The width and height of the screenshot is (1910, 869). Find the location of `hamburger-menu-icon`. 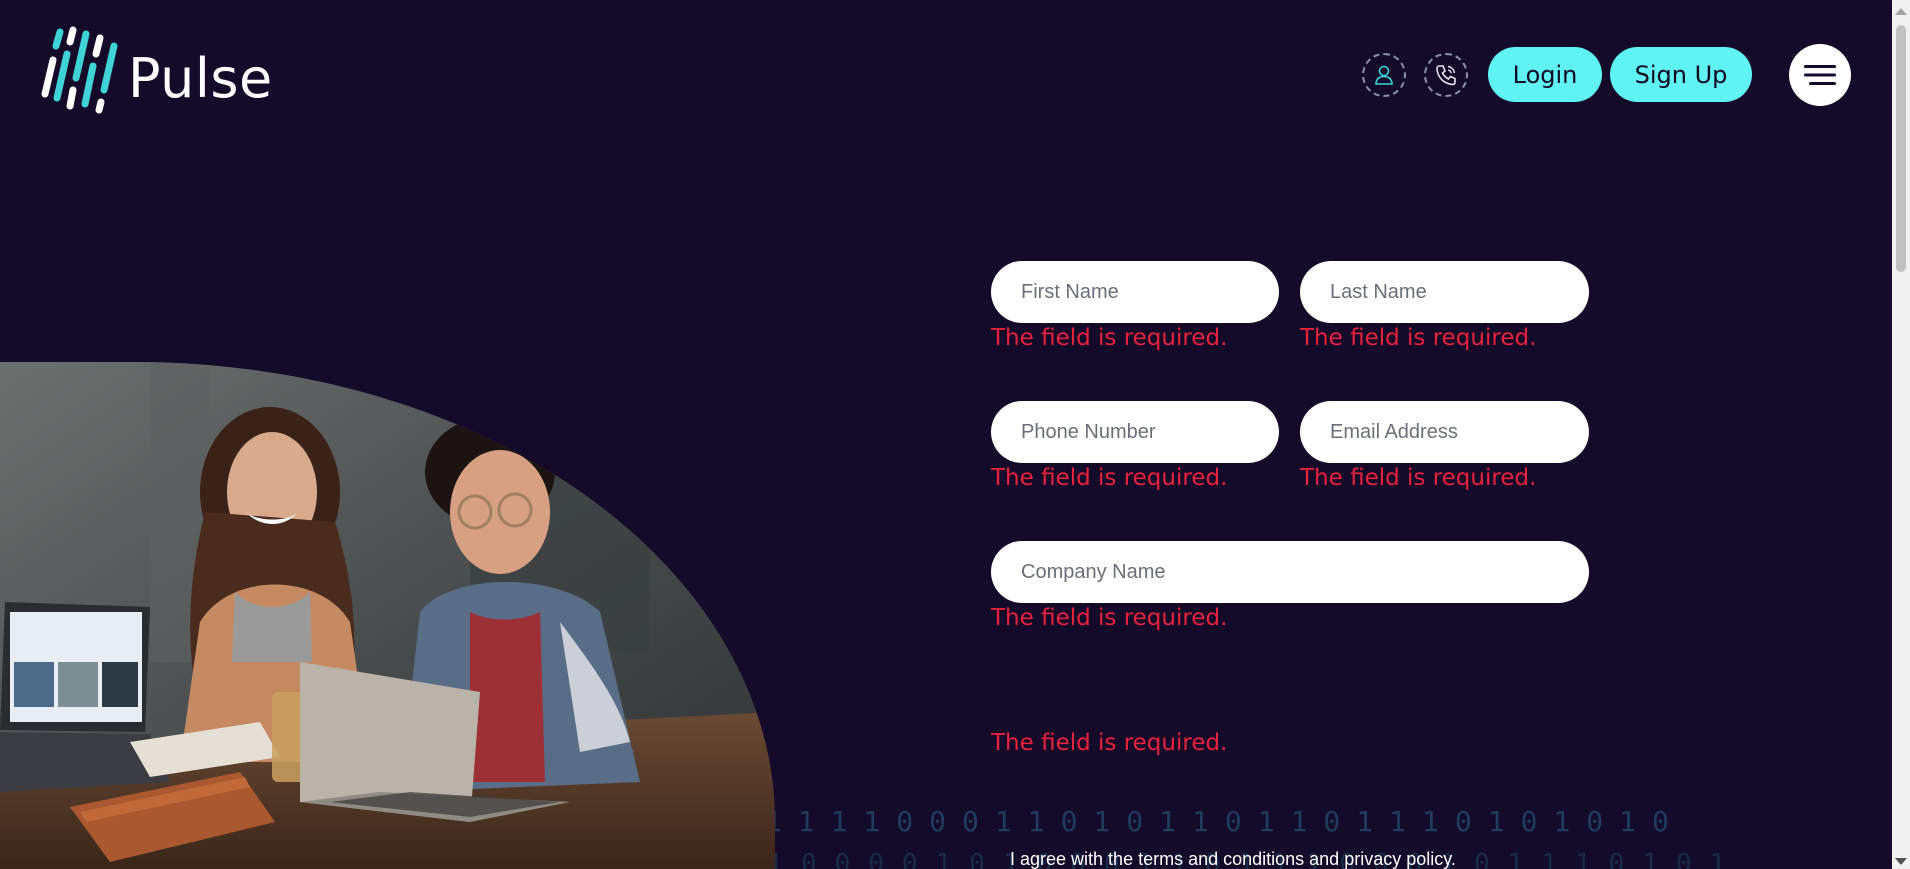

hamburger-menu-icon is located at coordinates (1820, 75).